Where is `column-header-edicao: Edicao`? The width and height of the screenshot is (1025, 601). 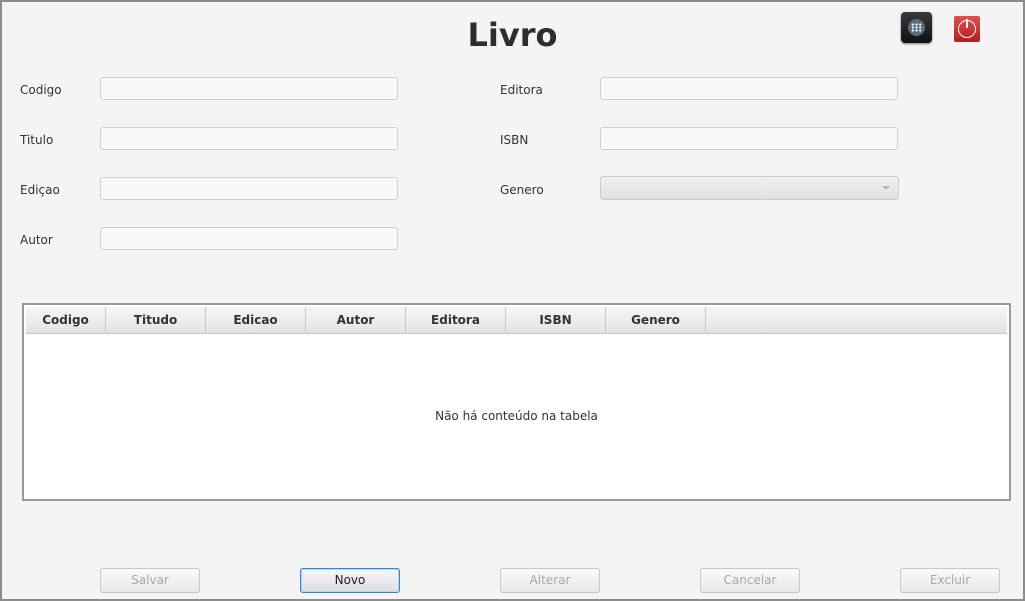 column-header-edicao: Edicao is located at coordinates (256, 320).